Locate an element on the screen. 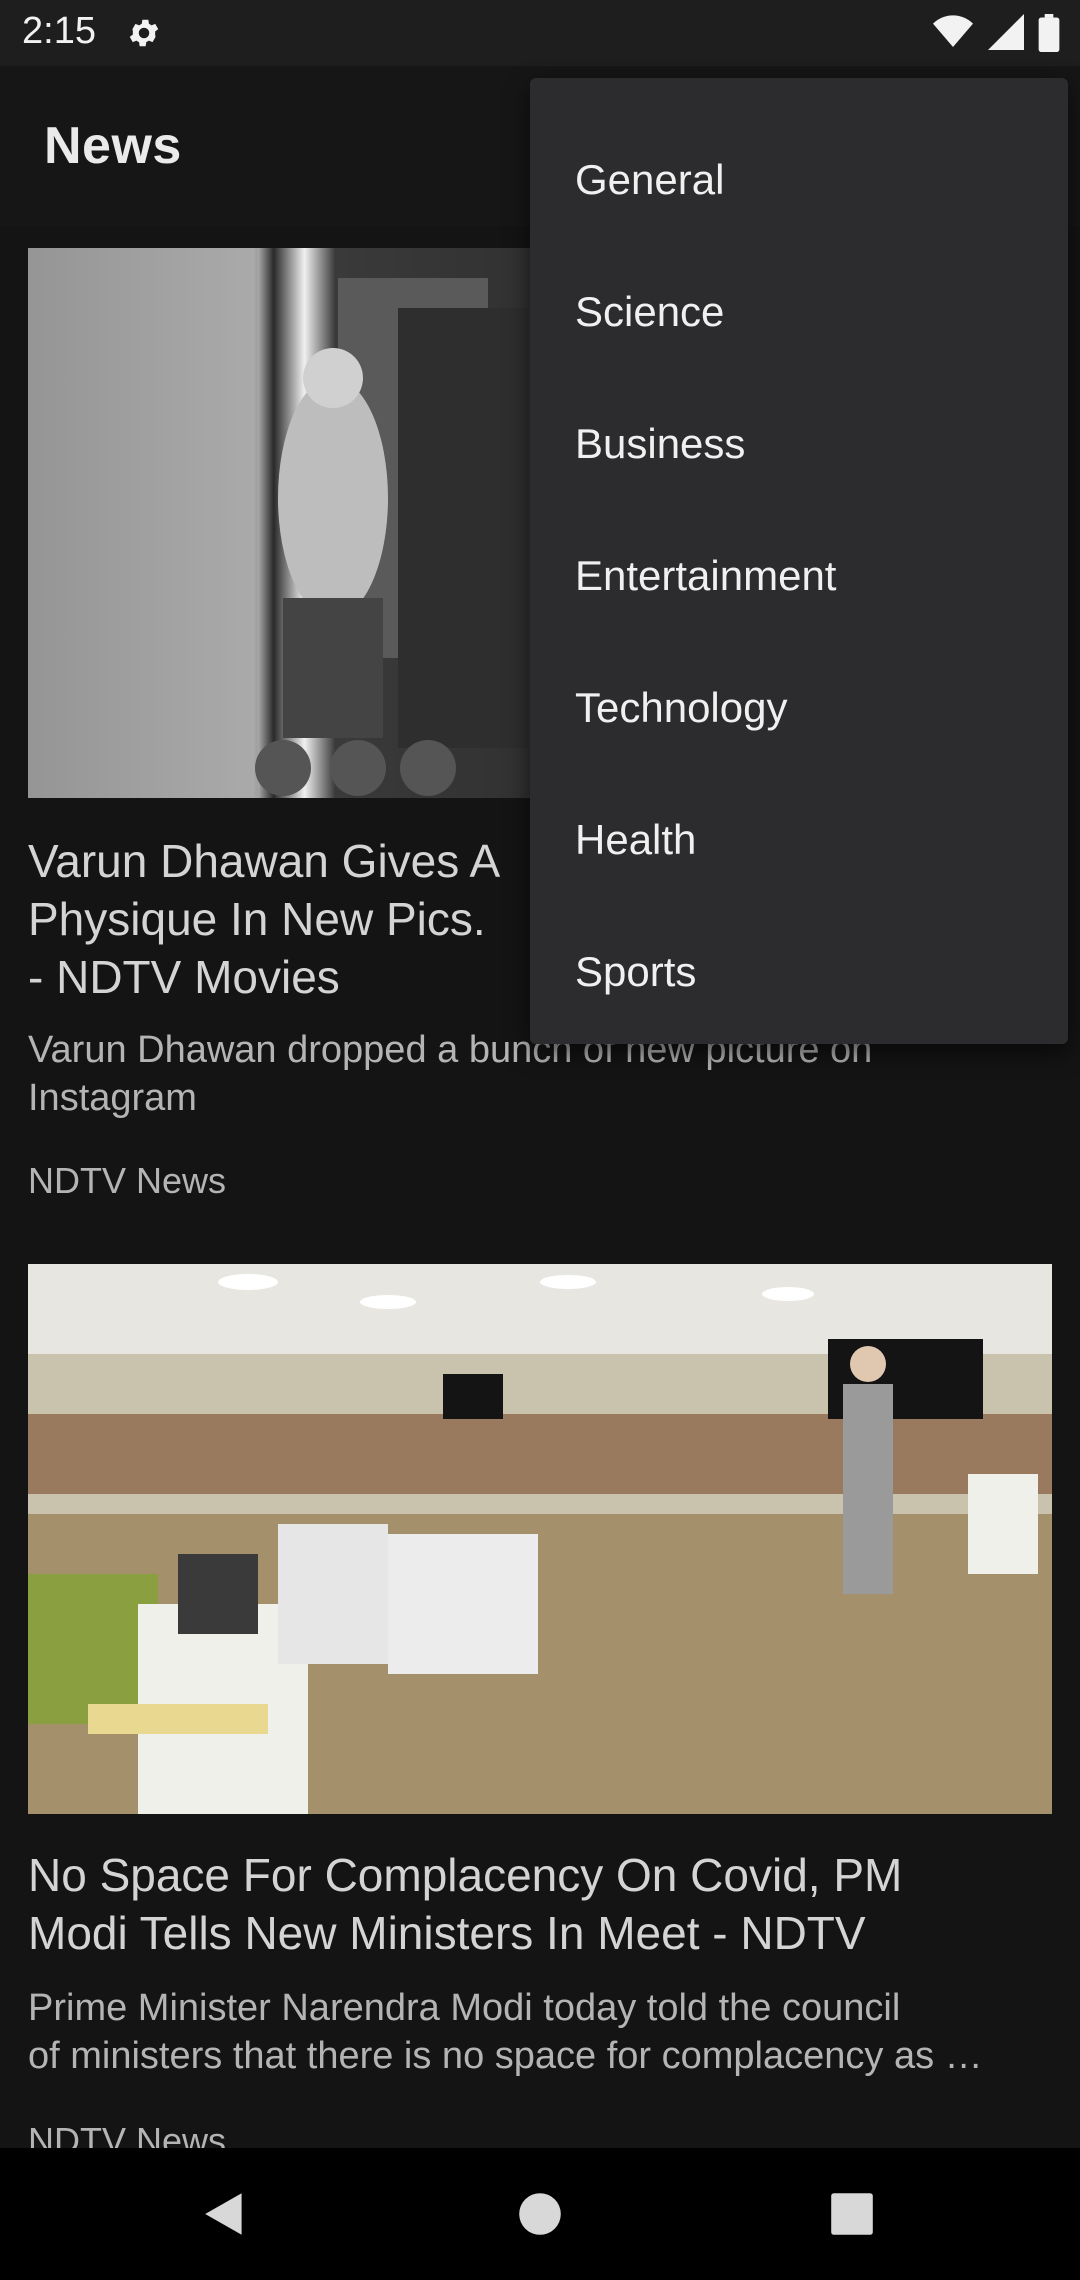  menu-item-science: Science is located at coordinates (799, 312).